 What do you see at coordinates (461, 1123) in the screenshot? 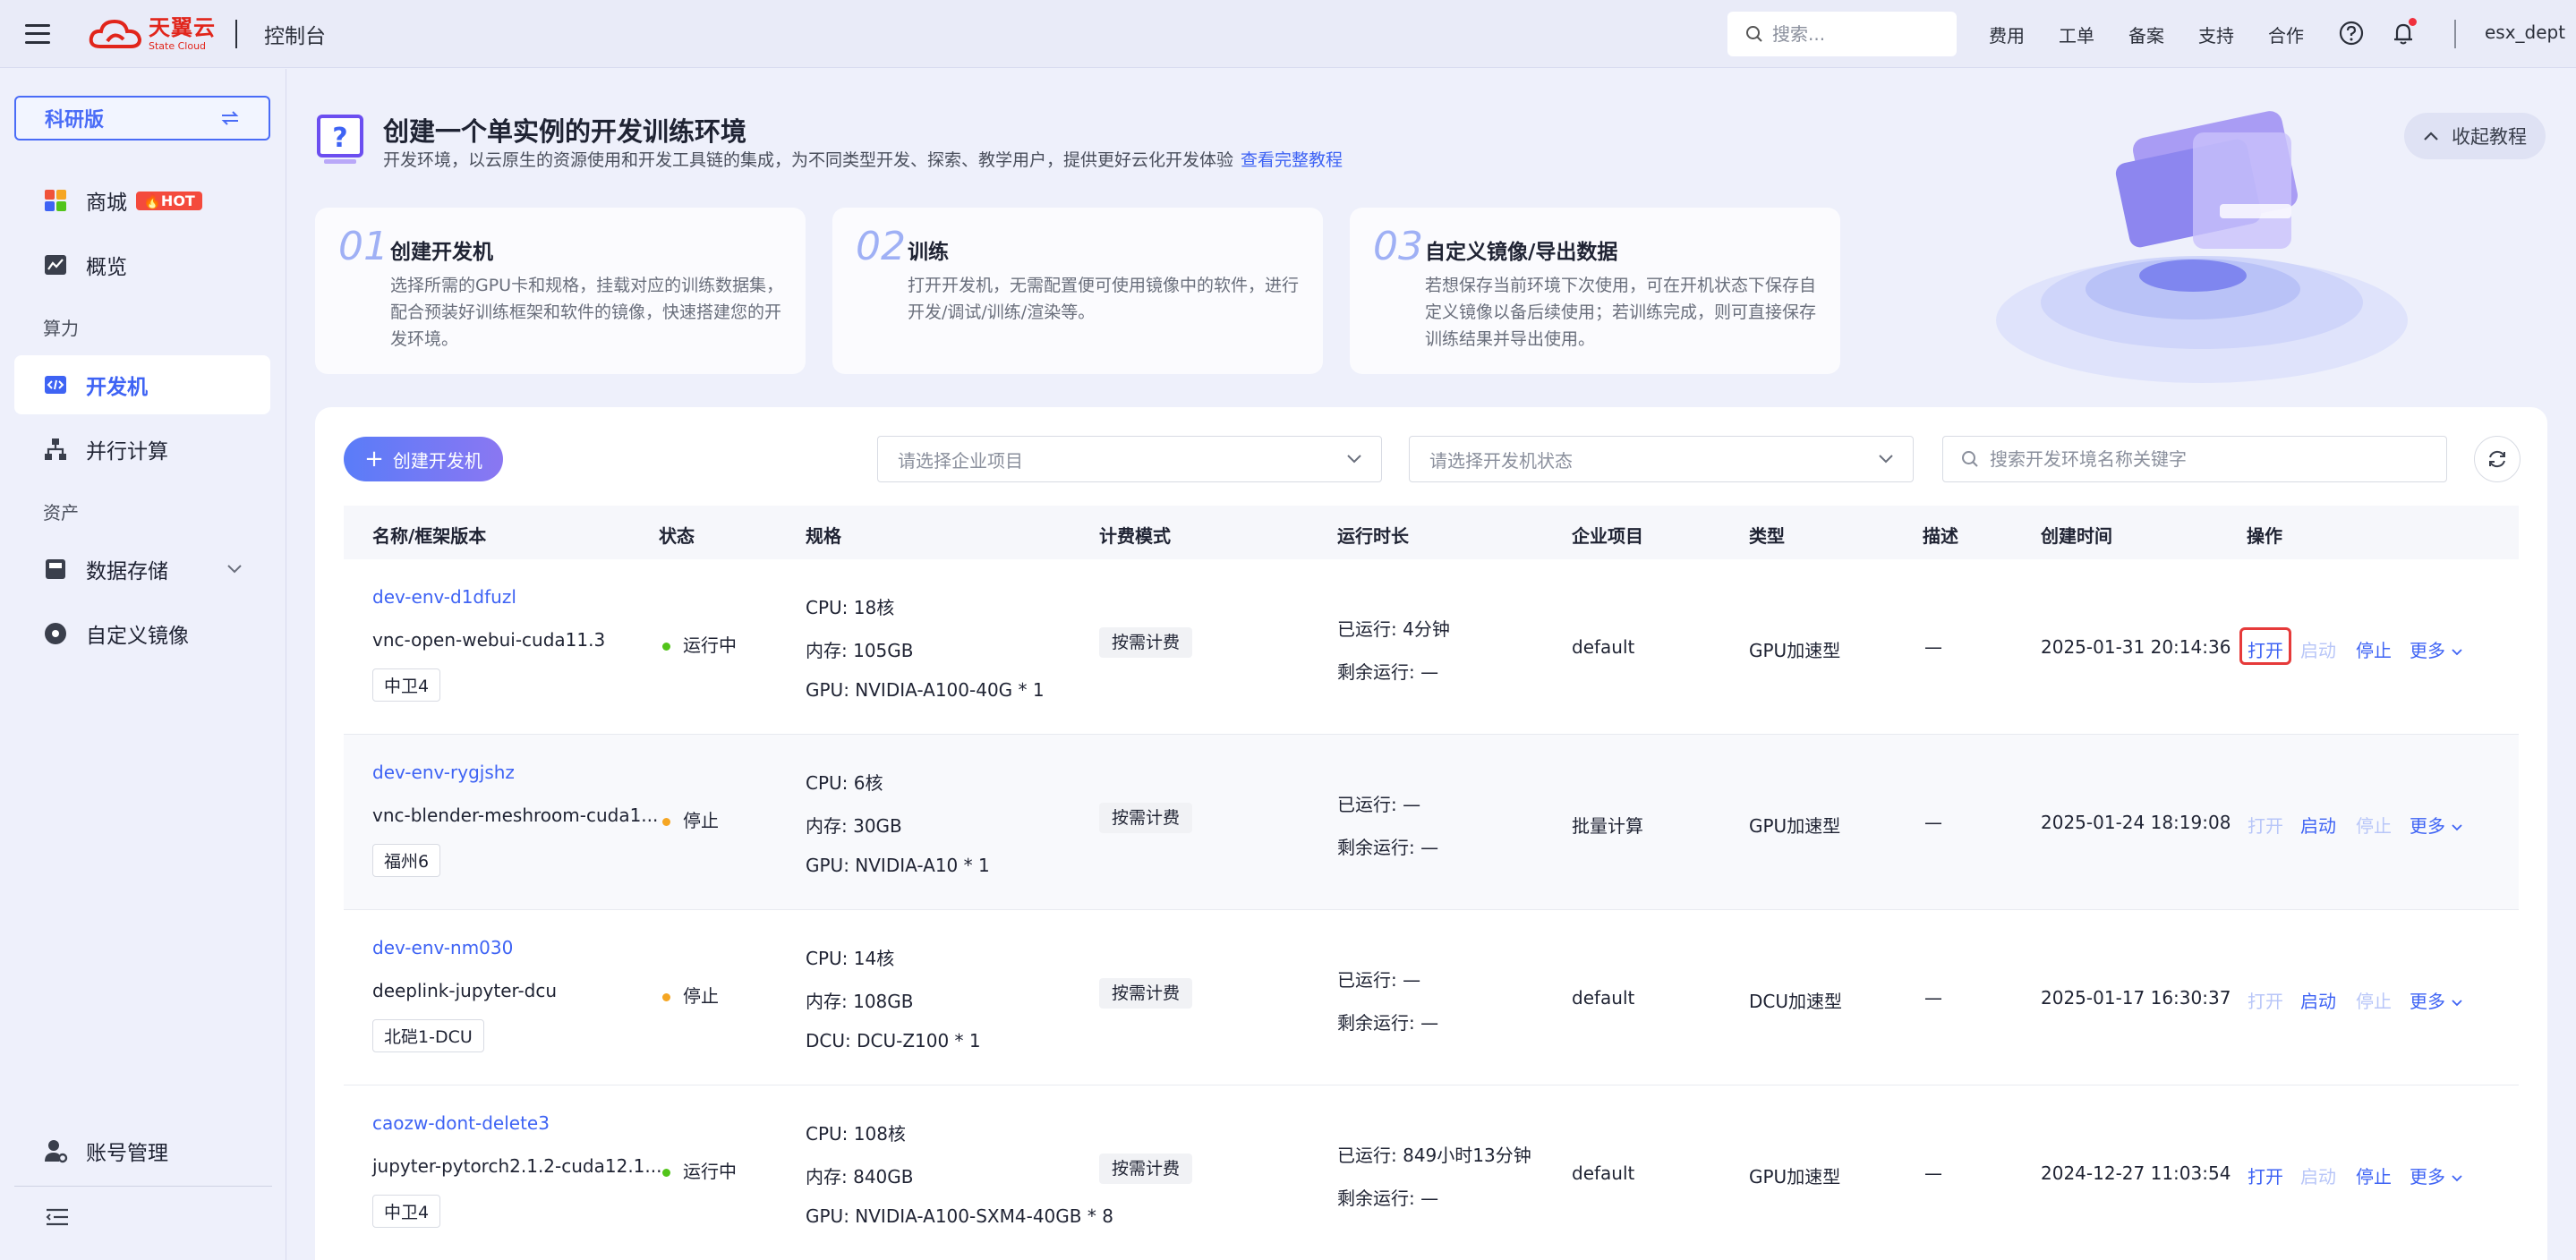
I see `env-name-link: caozw-dont-delete3` at bounding box center [461, 1123].